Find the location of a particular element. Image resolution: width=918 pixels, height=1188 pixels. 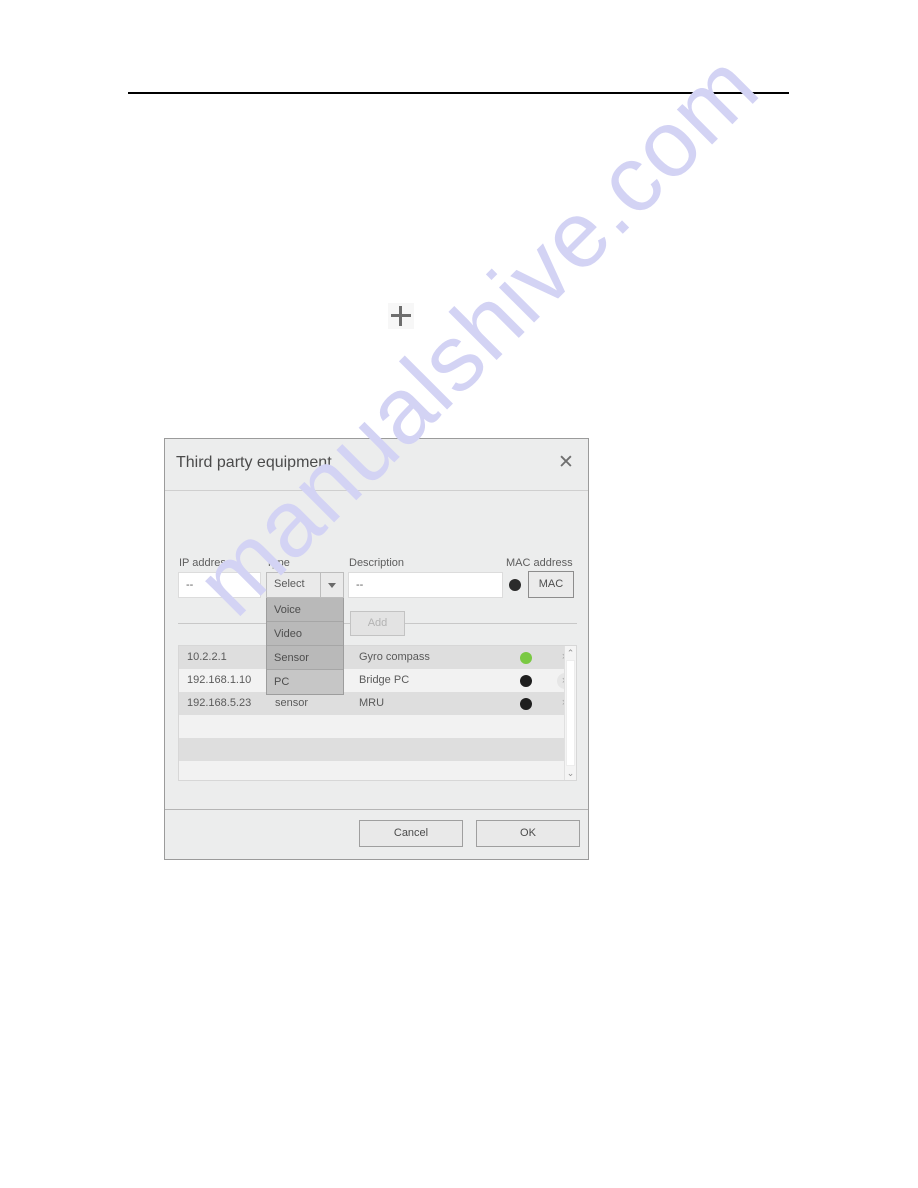

description-input: -- is located at coordinates (425, 585).